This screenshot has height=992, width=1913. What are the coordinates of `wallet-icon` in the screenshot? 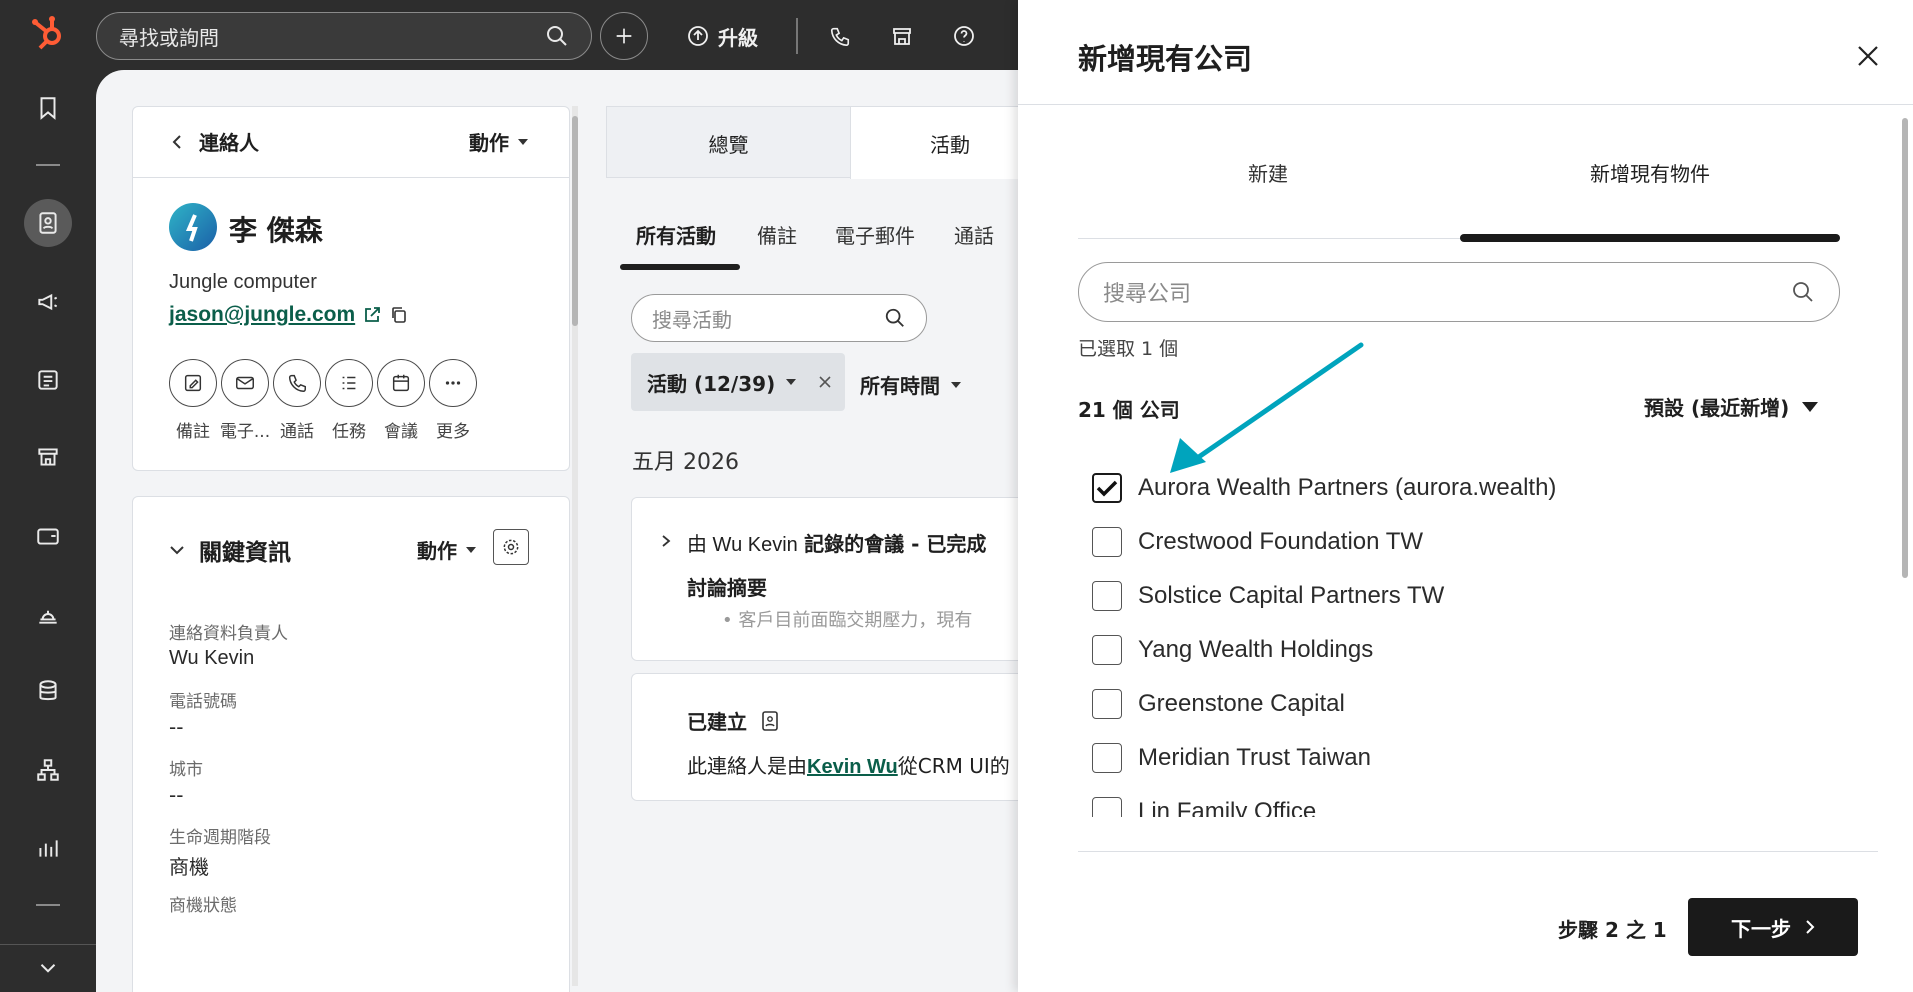 It's located at (48, 536).